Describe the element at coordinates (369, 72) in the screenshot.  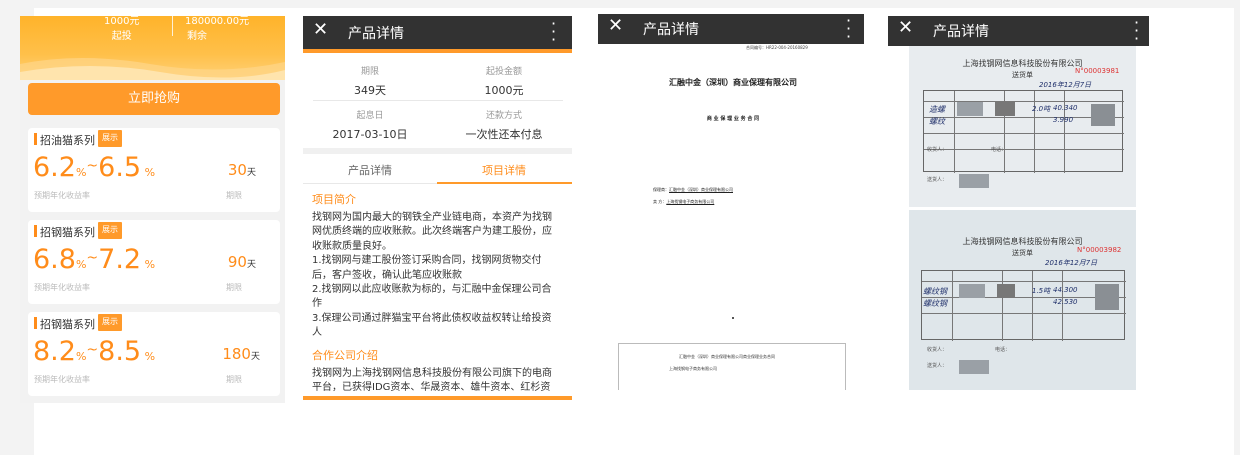
I see `info-key: 期限` at that location.